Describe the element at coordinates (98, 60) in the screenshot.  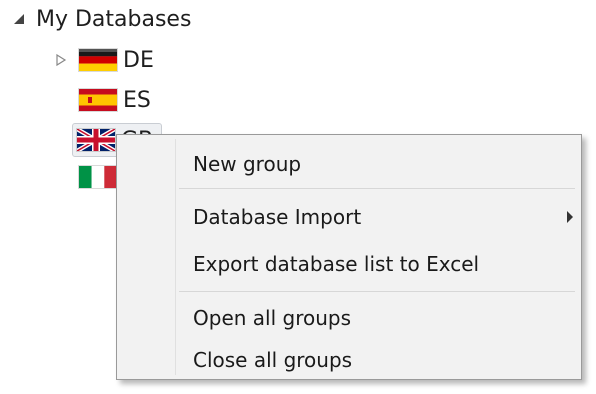
I see `germany-flag-icon` at that location.